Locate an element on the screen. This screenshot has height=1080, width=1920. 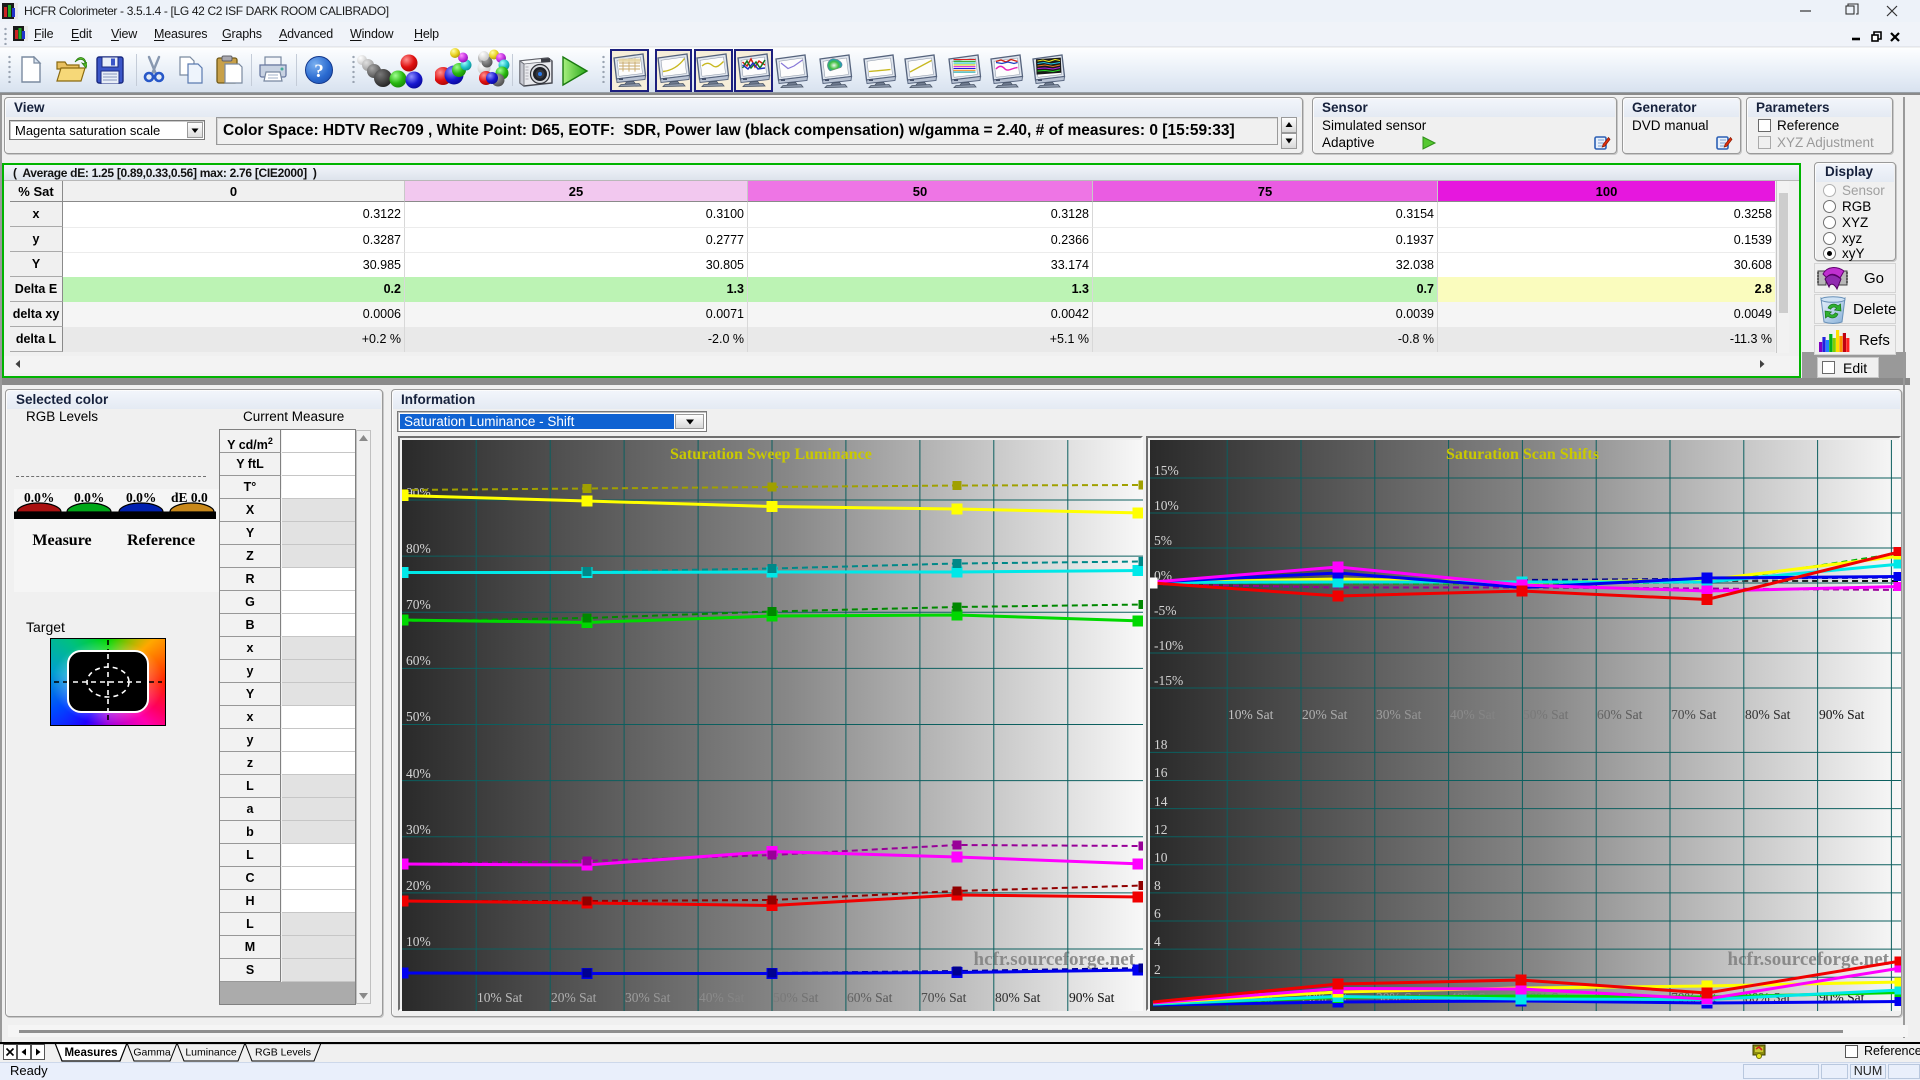
svg-text: Gamma is located at coordinates (152, 1053).